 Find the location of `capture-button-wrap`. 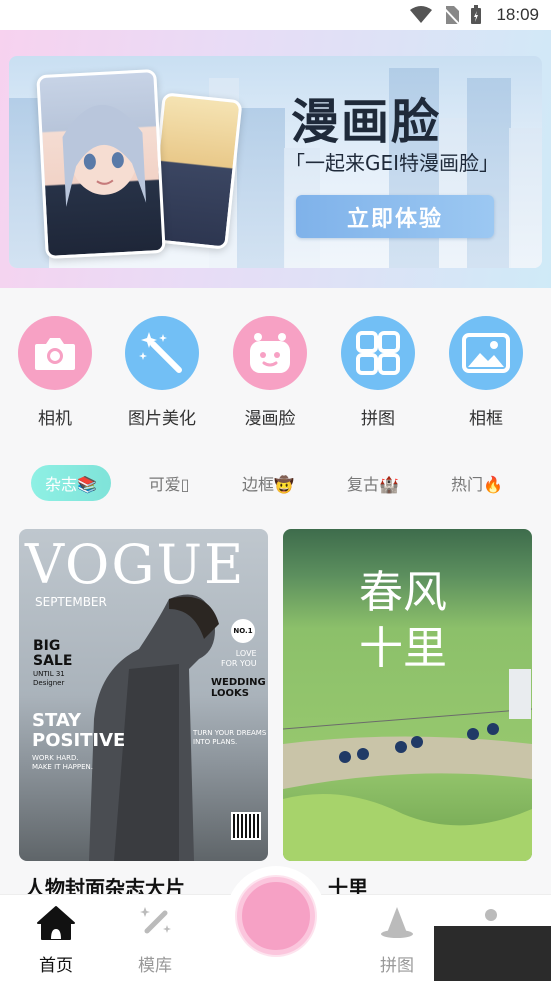

capture-button-wrap is located at coordinates (276, 916).